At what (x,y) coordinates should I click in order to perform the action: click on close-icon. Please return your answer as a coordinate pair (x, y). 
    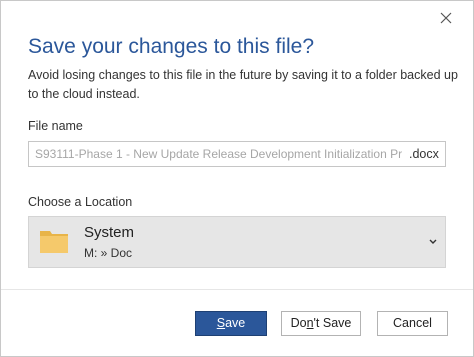
    Looking at the image, I should click on (446, 18).